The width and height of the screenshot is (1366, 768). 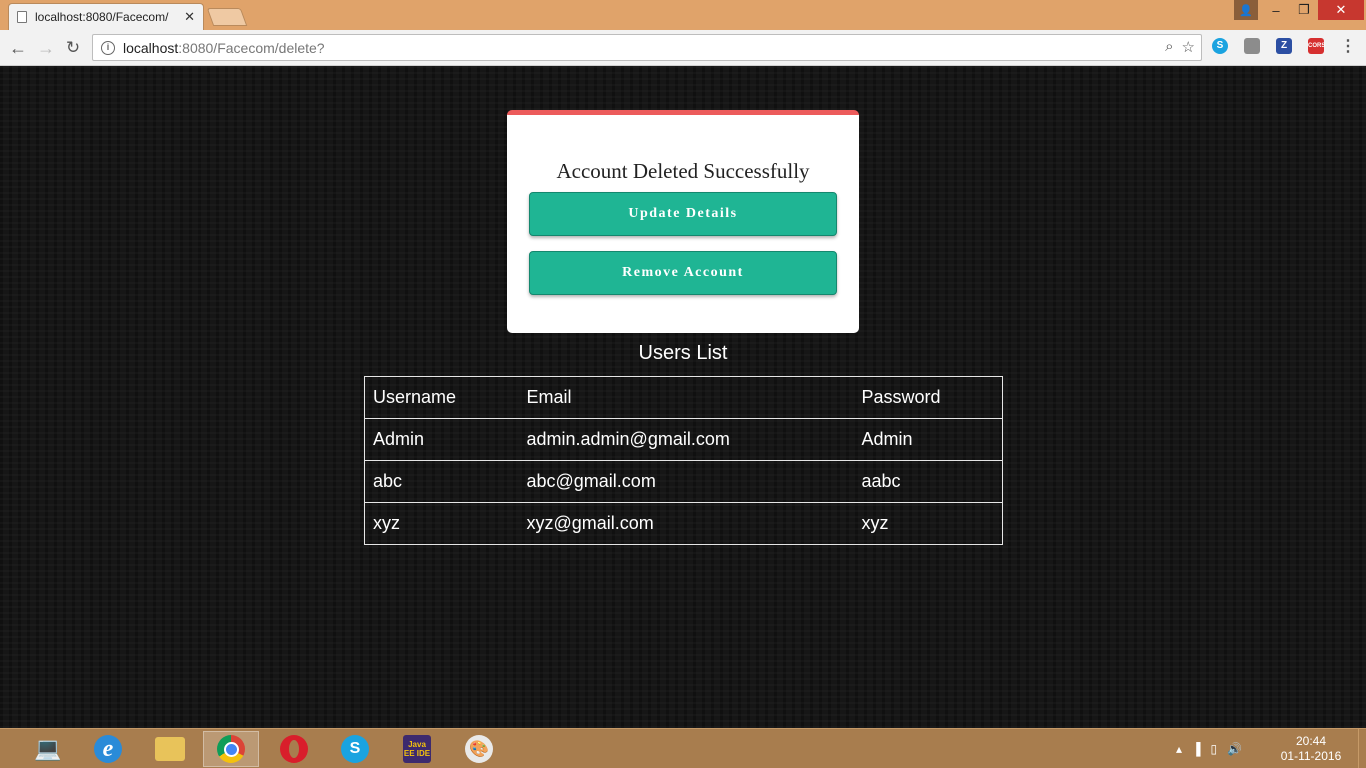 I want to click on chrome-icon, so click(x=231, y=749).